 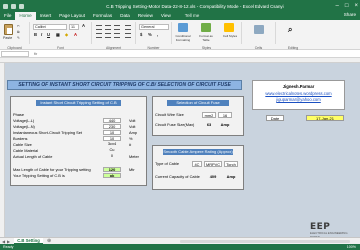 I want to click on fuse-row: Circuit Fuse Size(Max) 63 Amp, so click(x=199, y=125).